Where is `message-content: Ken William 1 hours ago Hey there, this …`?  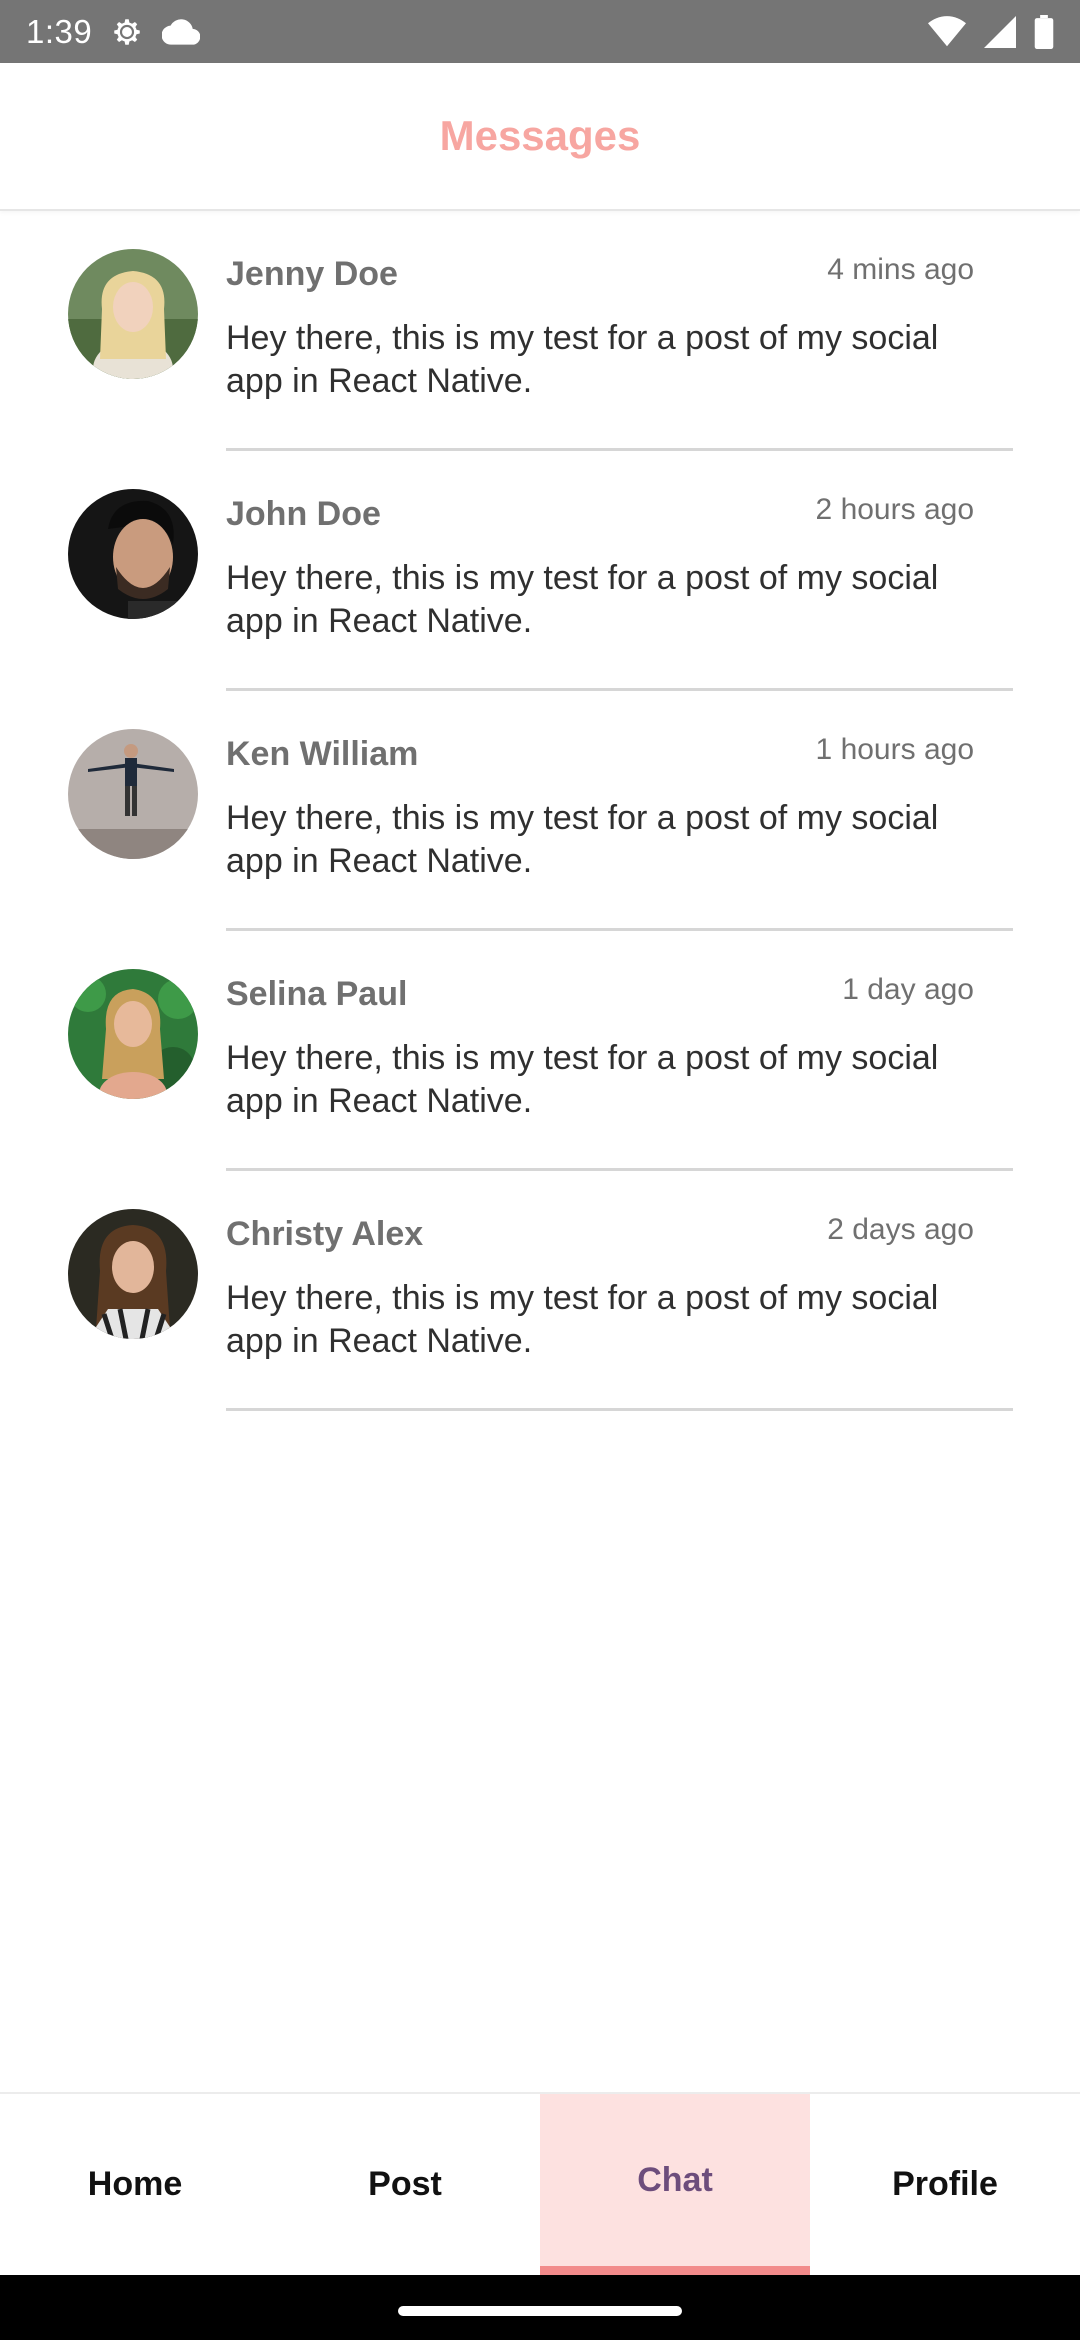 message-content: Ken William 1 hours ago Hey there, this … is located at coordinates (619, 811).